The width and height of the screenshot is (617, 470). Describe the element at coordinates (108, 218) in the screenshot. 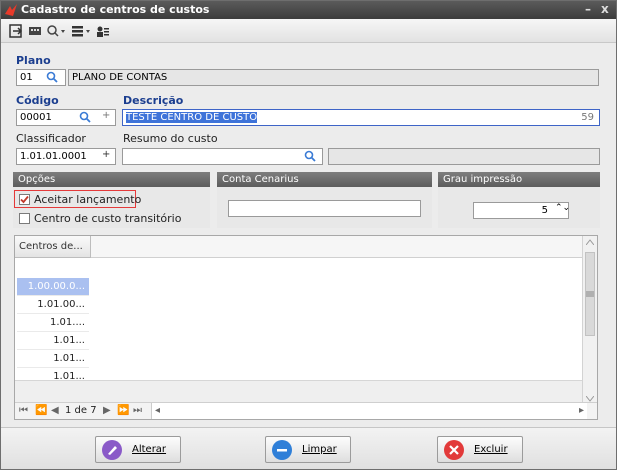

I see `transitorio-label: Centro de custo transitório` at that location.